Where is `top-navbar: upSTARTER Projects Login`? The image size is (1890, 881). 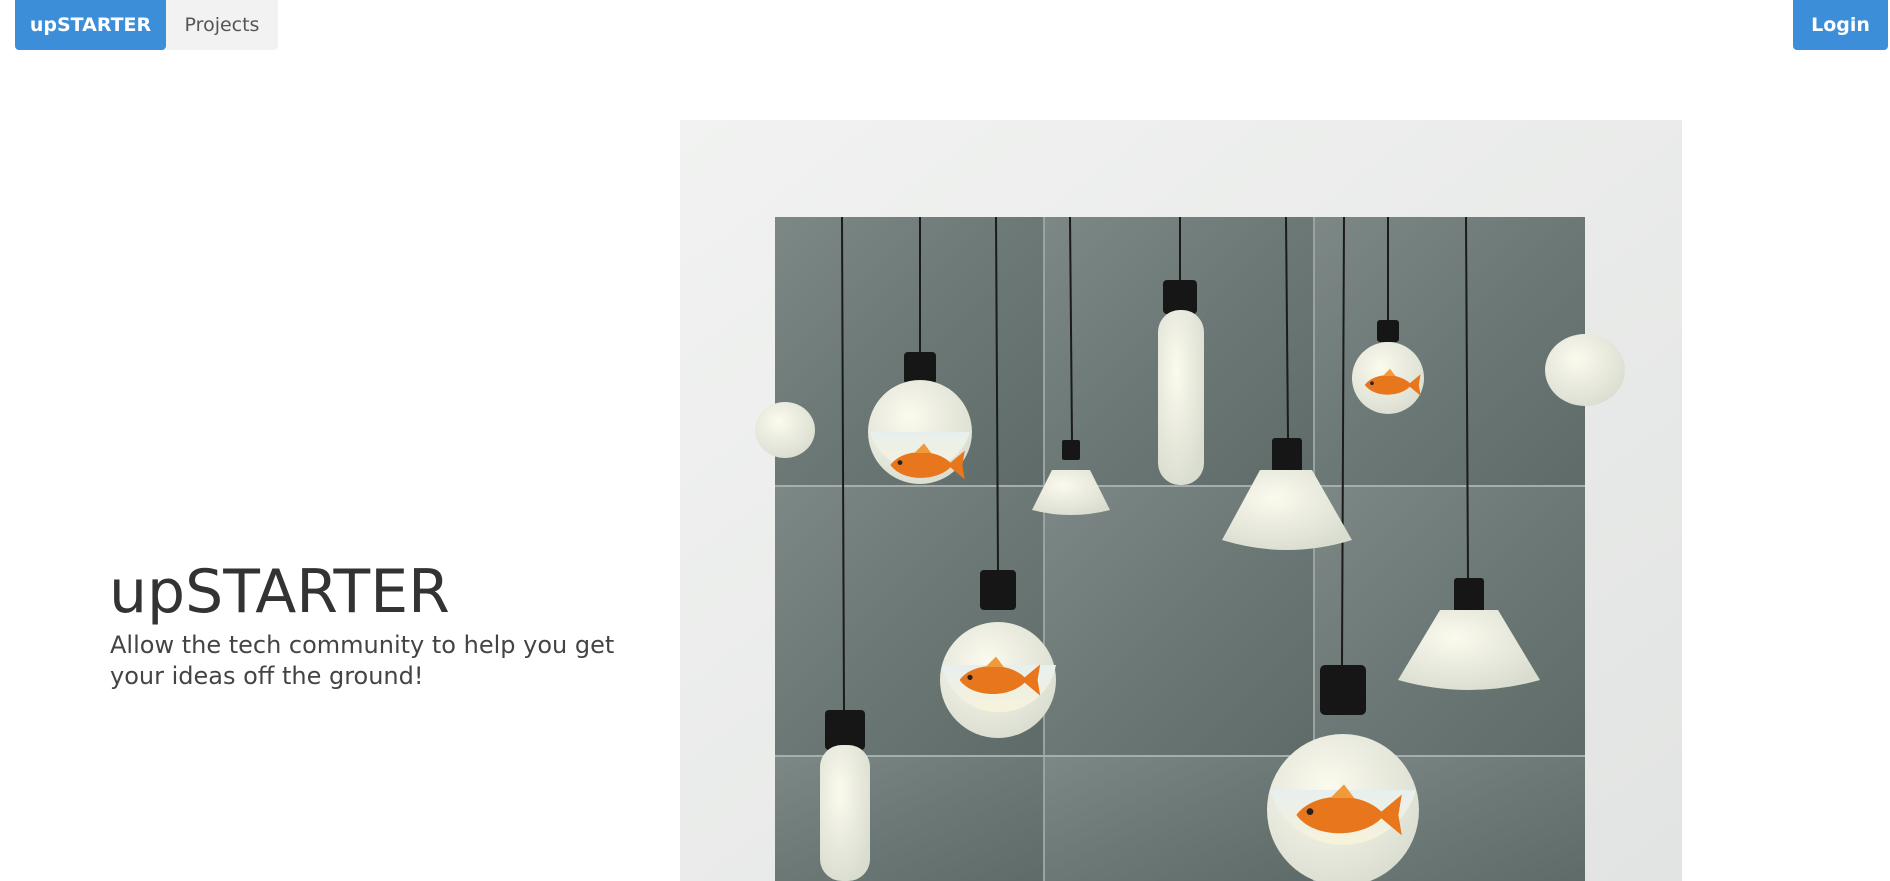
top-navbar: upSTARTER Projects Login is located at coordinates (945, 30).